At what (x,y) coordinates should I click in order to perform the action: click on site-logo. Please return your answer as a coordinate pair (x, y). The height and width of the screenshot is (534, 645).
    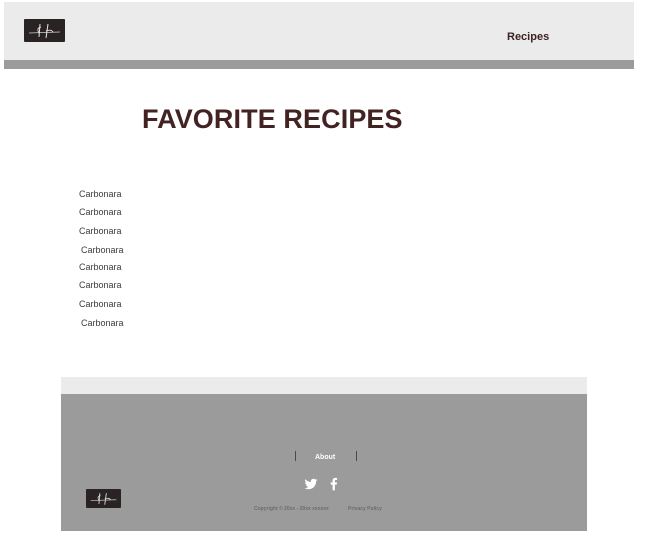
    Looking at the image, I should click on (44, 30).